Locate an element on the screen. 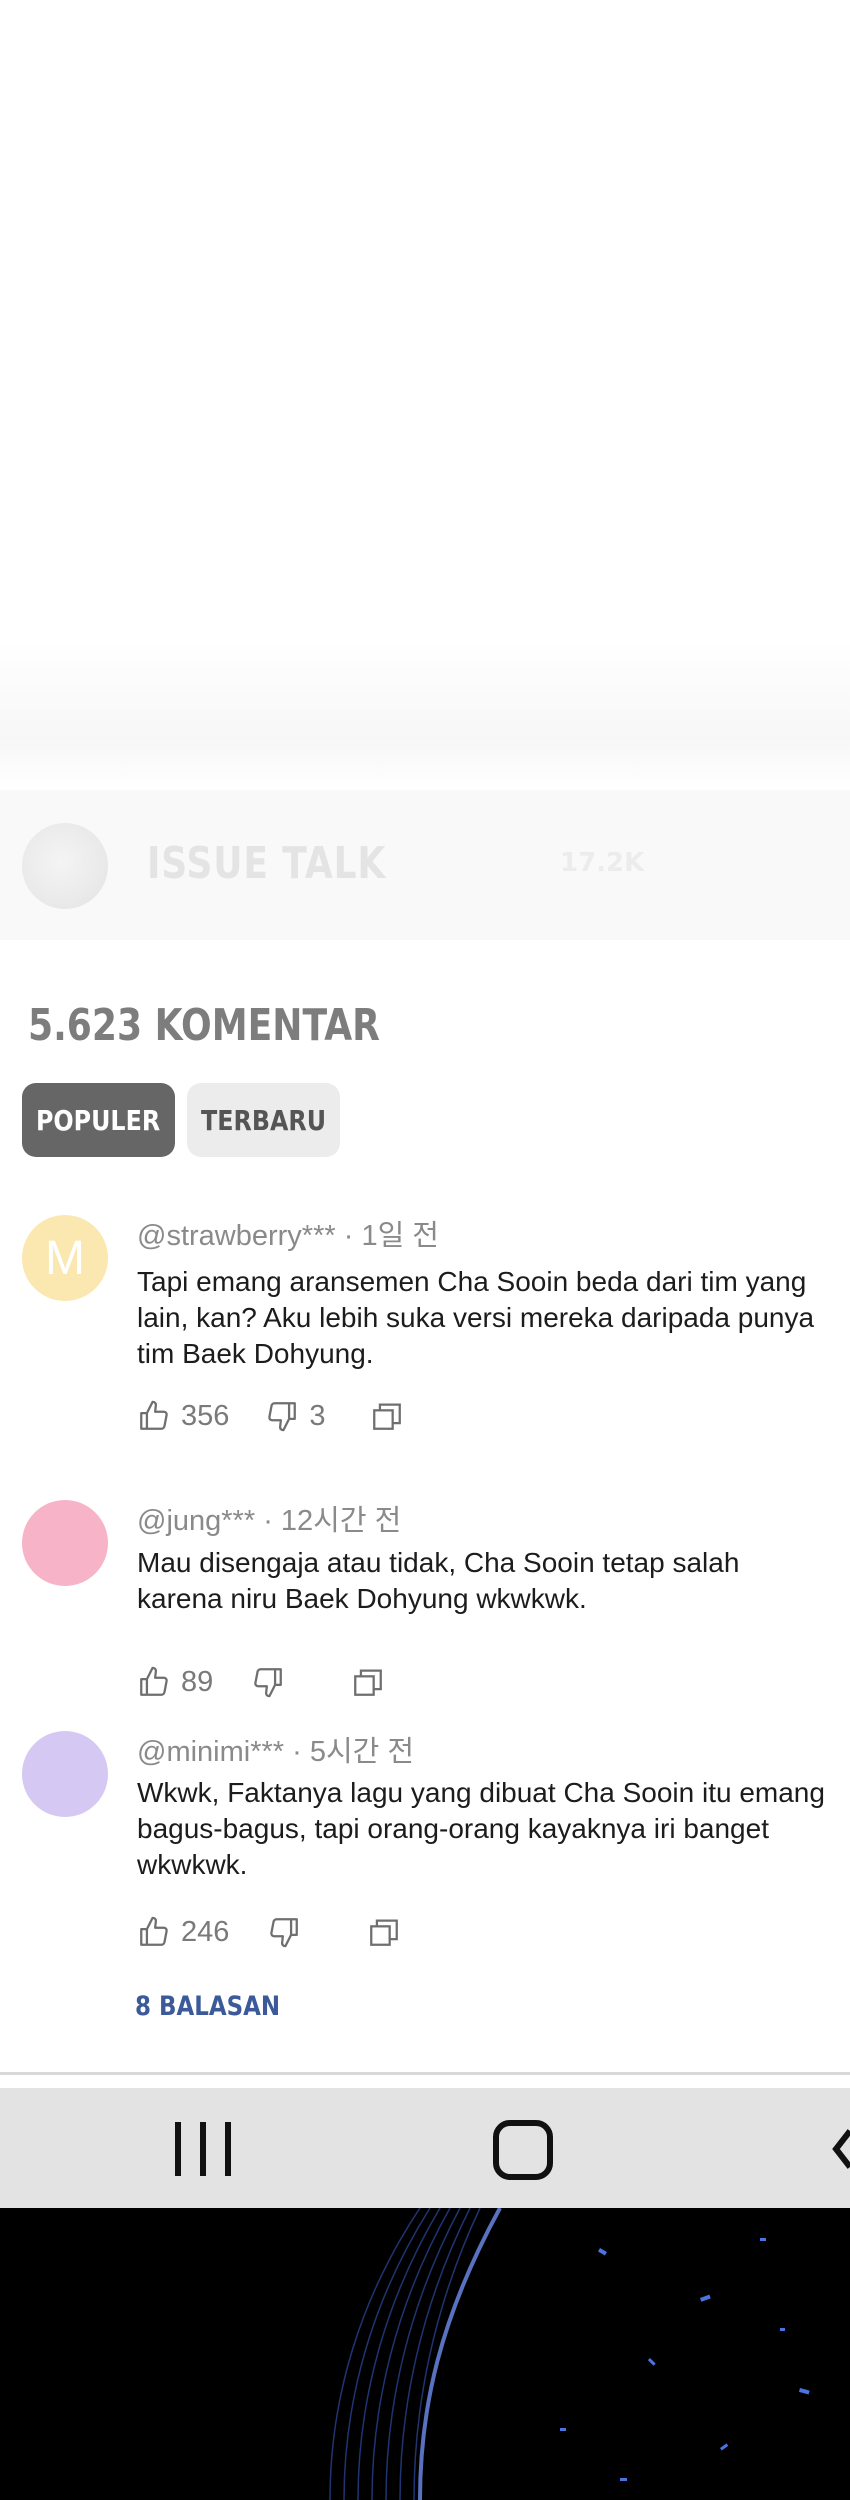 This screenshot has height=2500, width=850. comment-meta: @minimi*** · 5시간 전 is located at coordinates (275, 1749).